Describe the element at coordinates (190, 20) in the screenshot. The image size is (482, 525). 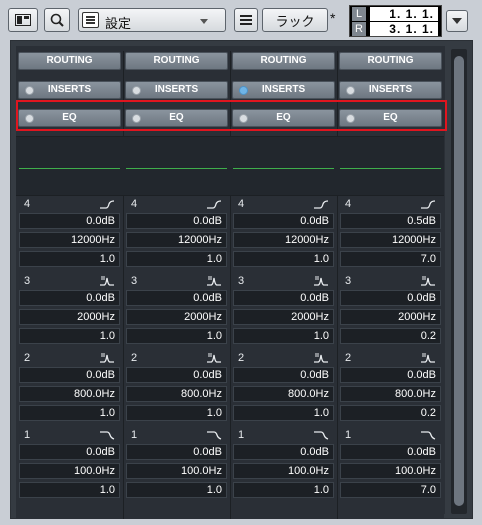
I see `preset-selector: 設定` at that location.